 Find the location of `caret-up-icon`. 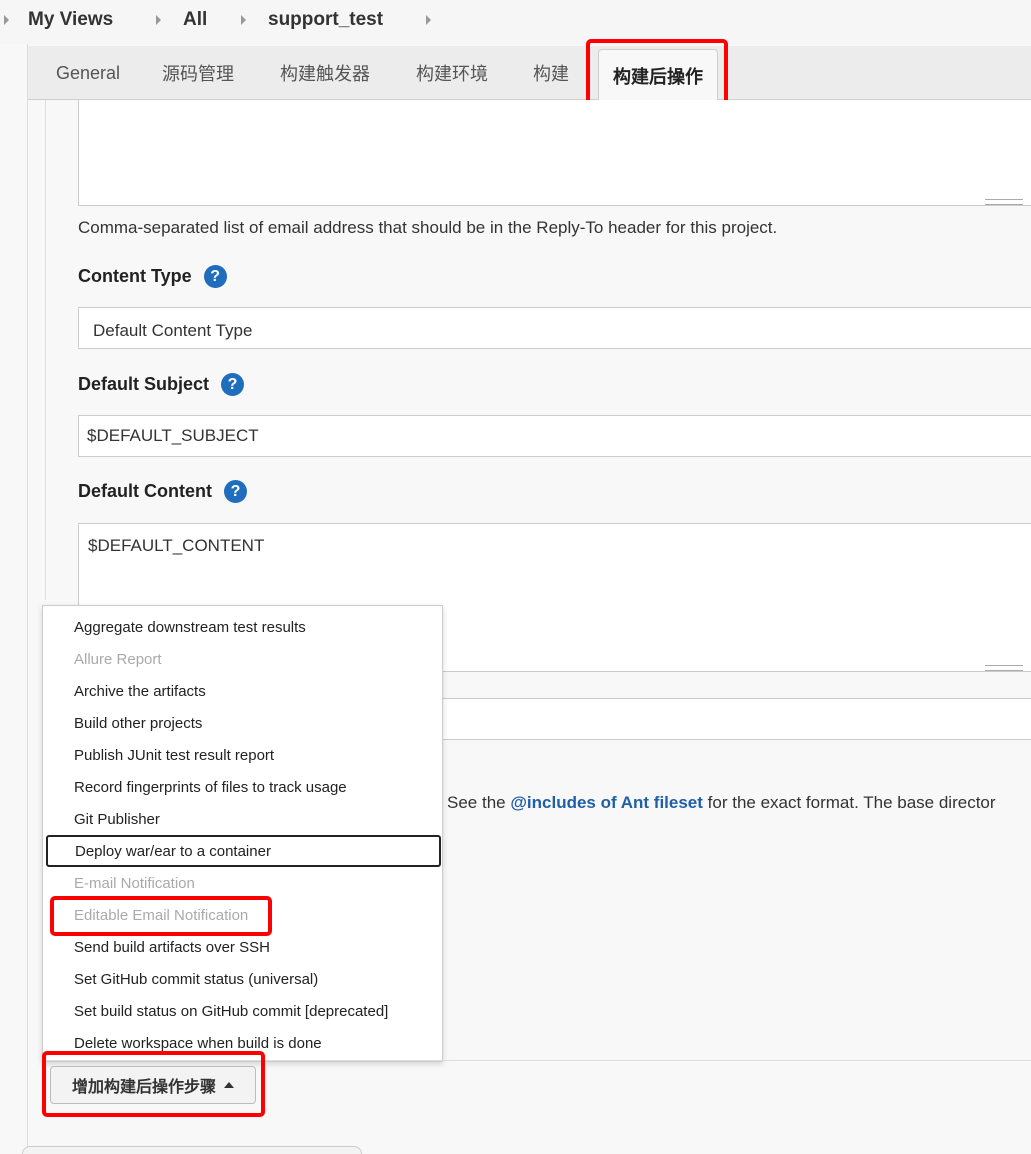

caret-up-icon is located at coordinates (229, 1085).